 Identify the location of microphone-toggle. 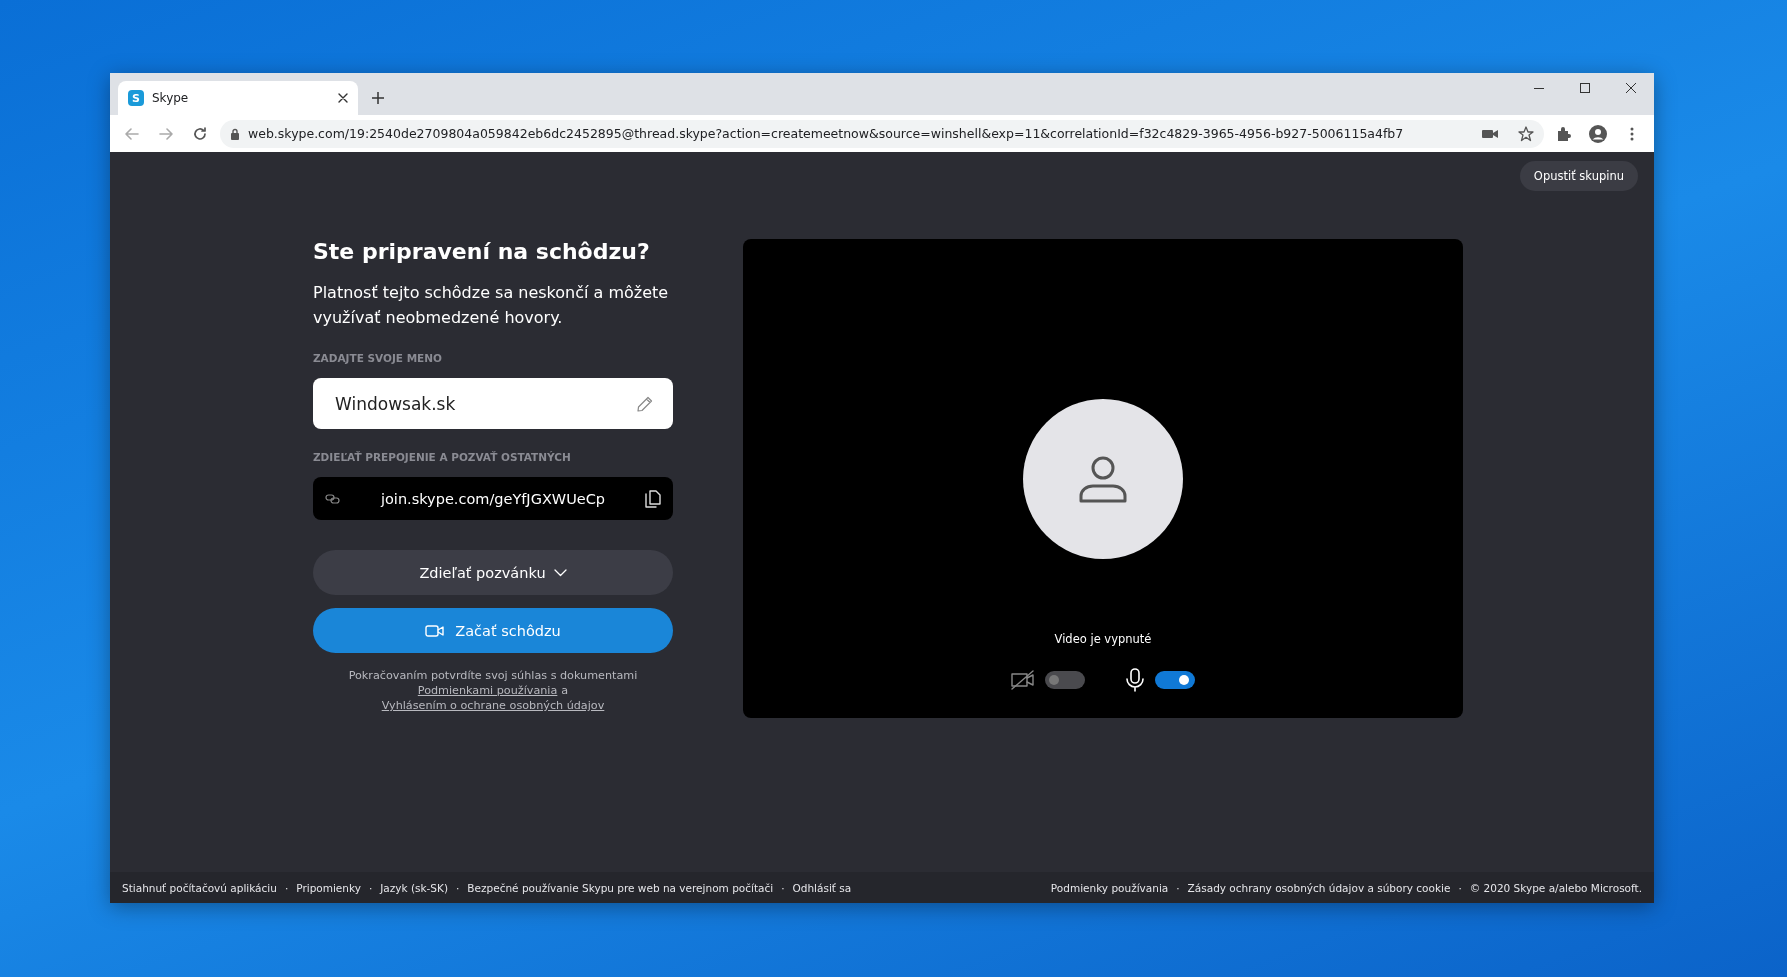
(1175, 680).